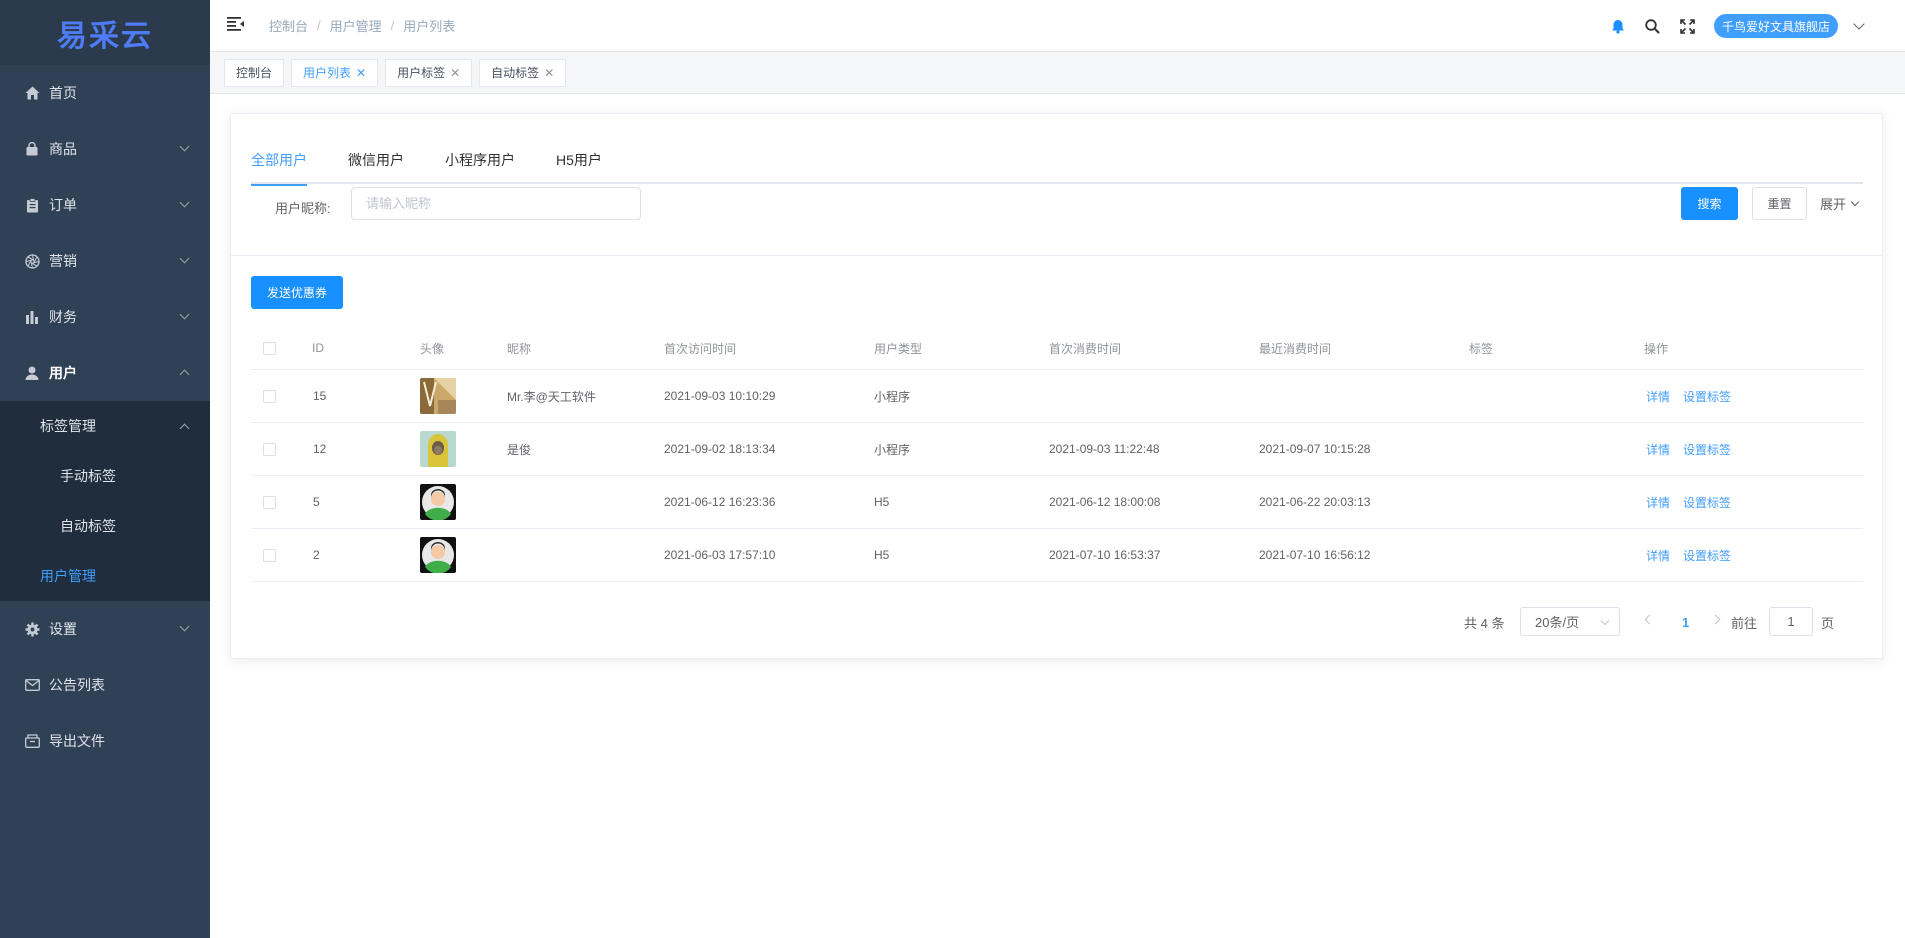  What do you see at coordinates (105, 317) in the screenshot?
I see `sidebar-item-finance: 财务` at bounding box center [105, 317].